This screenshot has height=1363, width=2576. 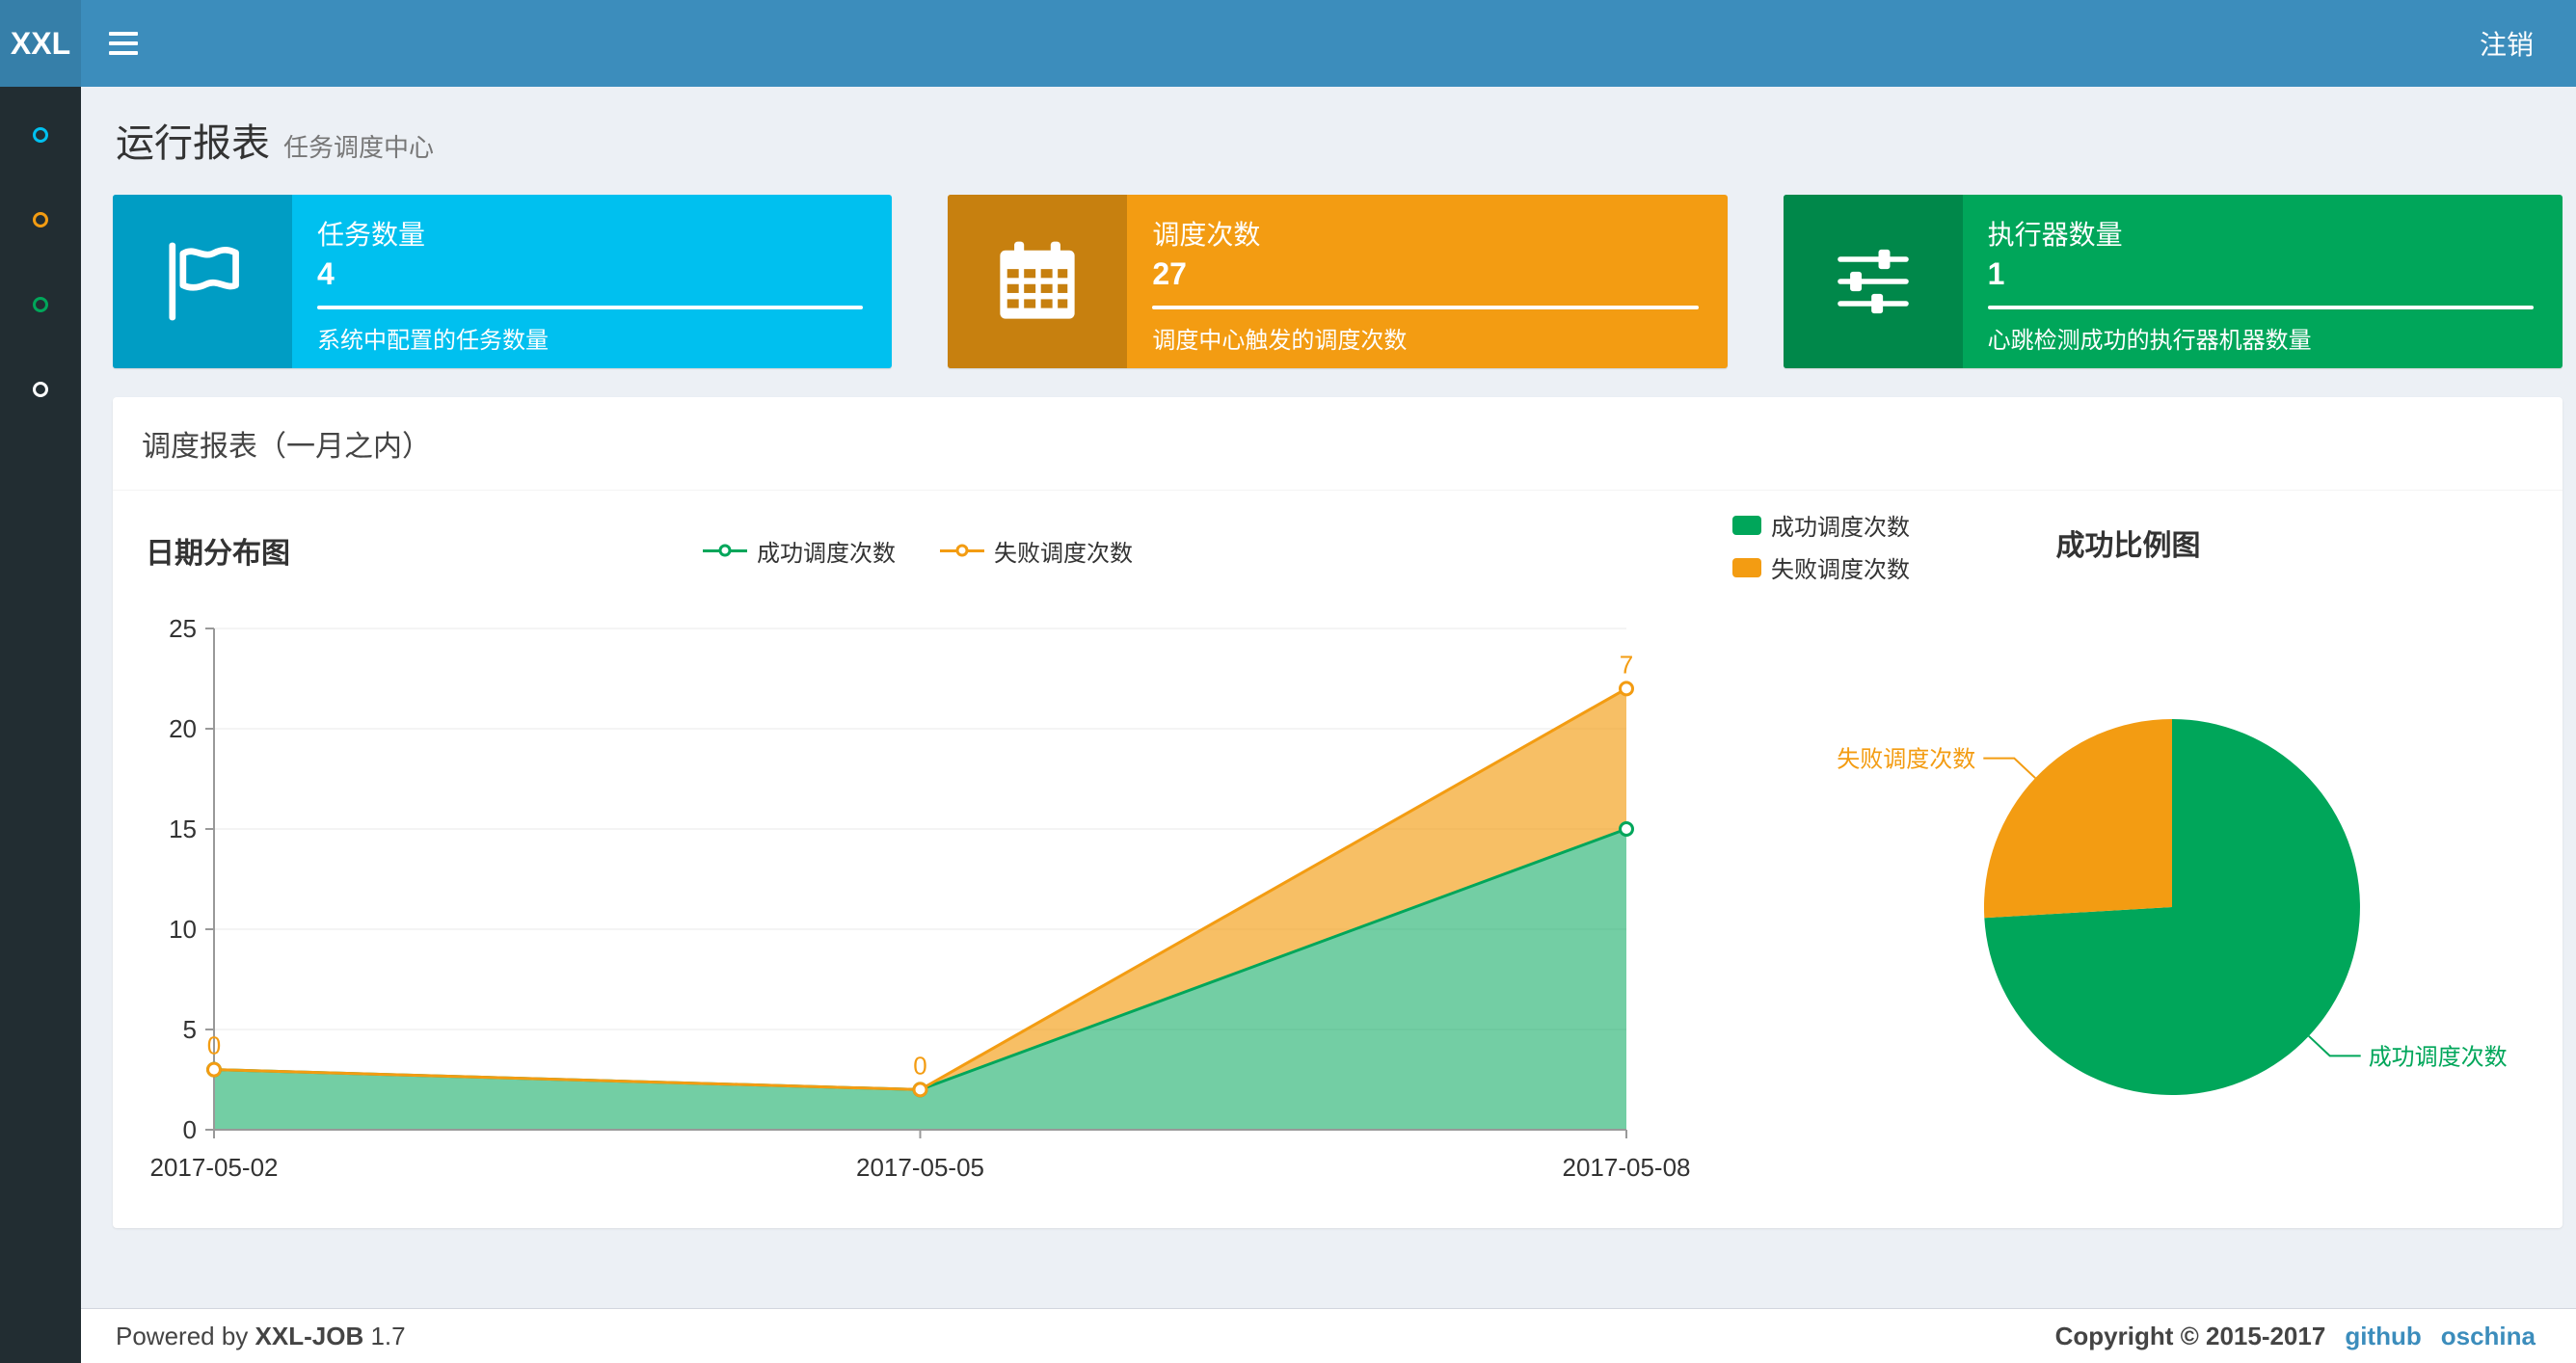 What do you see at coordinates (2190, 1335) in the screenshot?
I see `copyright-text: Copyright © 2015-2017` at bounding box center [2190, 1335].